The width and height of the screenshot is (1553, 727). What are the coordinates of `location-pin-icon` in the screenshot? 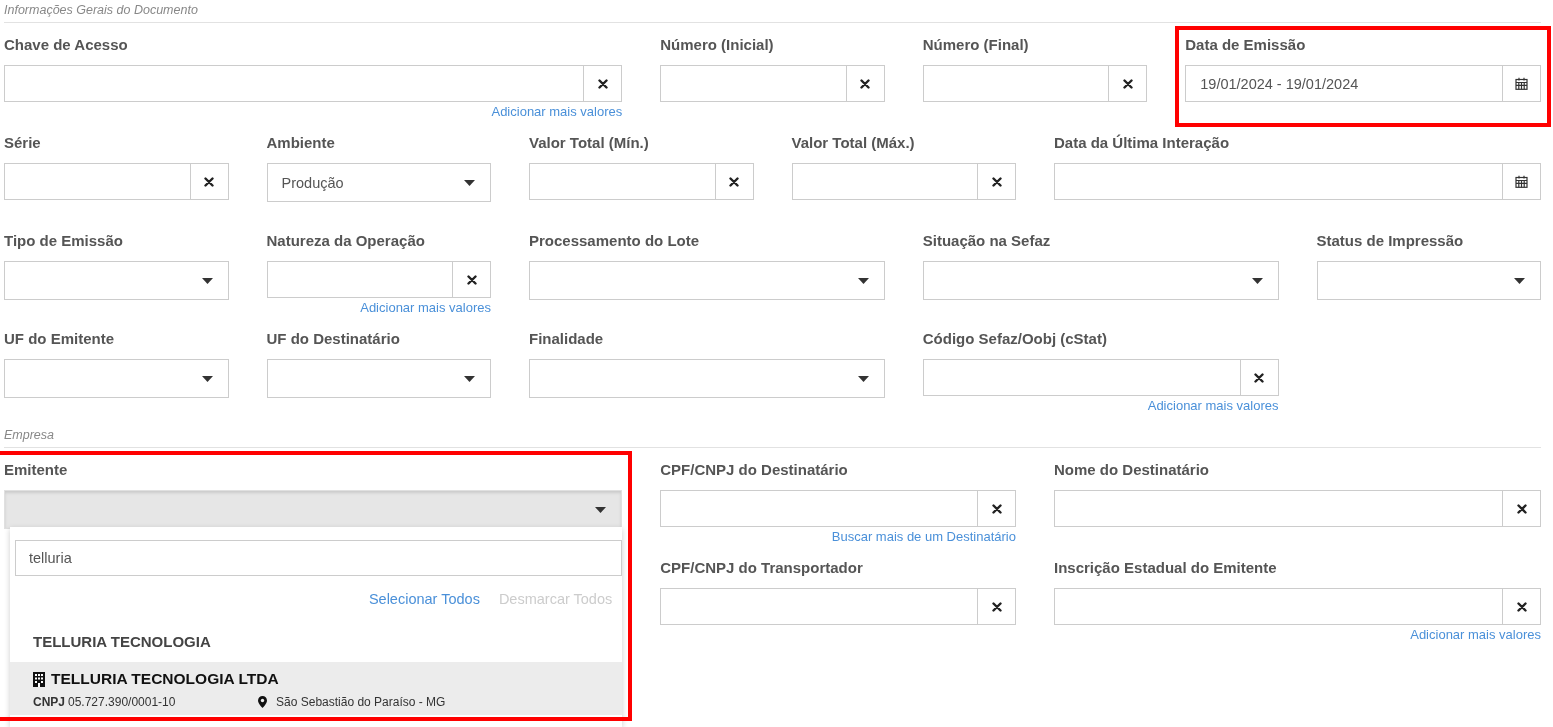 It's located at (262, 702).